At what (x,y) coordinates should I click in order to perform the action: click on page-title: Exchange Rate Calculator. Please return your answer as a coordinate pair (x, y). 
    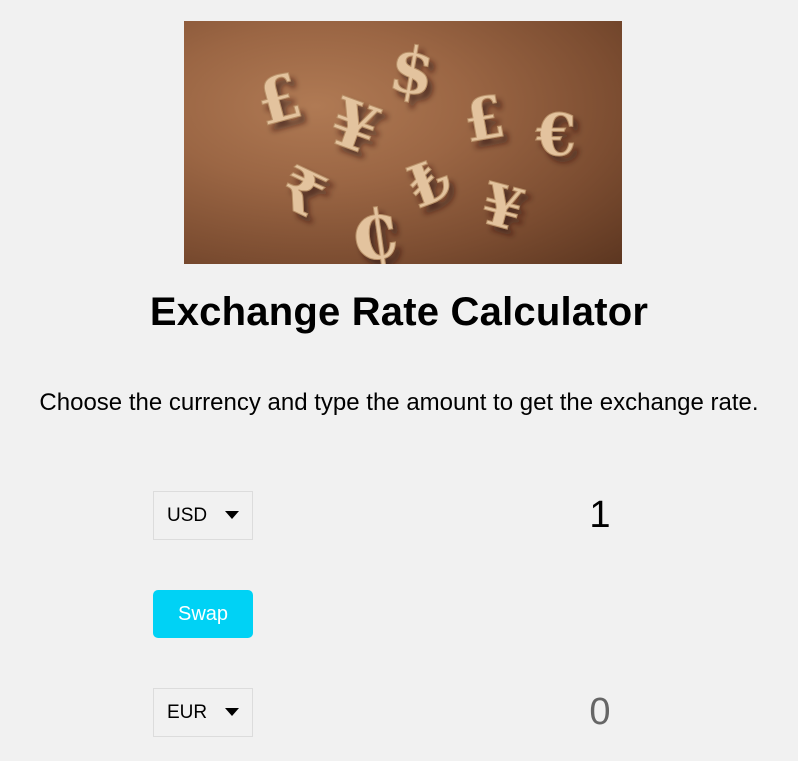
    Looking at the image, I should click on (399, 312).